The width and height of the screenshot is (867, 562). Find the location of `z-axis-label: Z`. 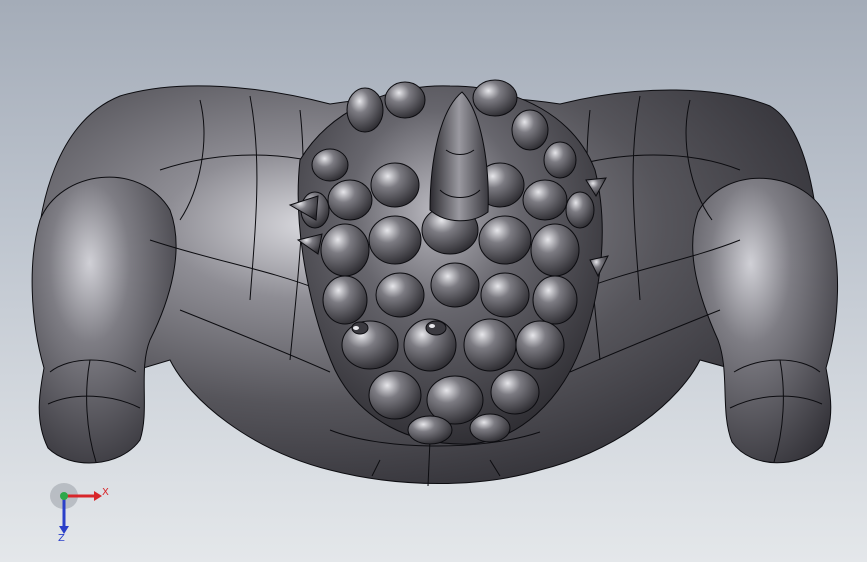

z-axis-label: Z is located at coordinates (61, 538).